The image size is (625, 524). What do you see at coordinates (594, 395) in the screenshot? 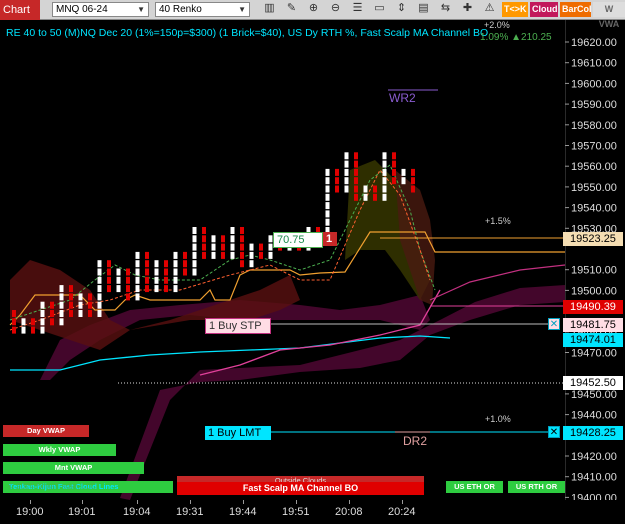
I see `price-tick-label: 19450.00` at bounding box center [594, 395].